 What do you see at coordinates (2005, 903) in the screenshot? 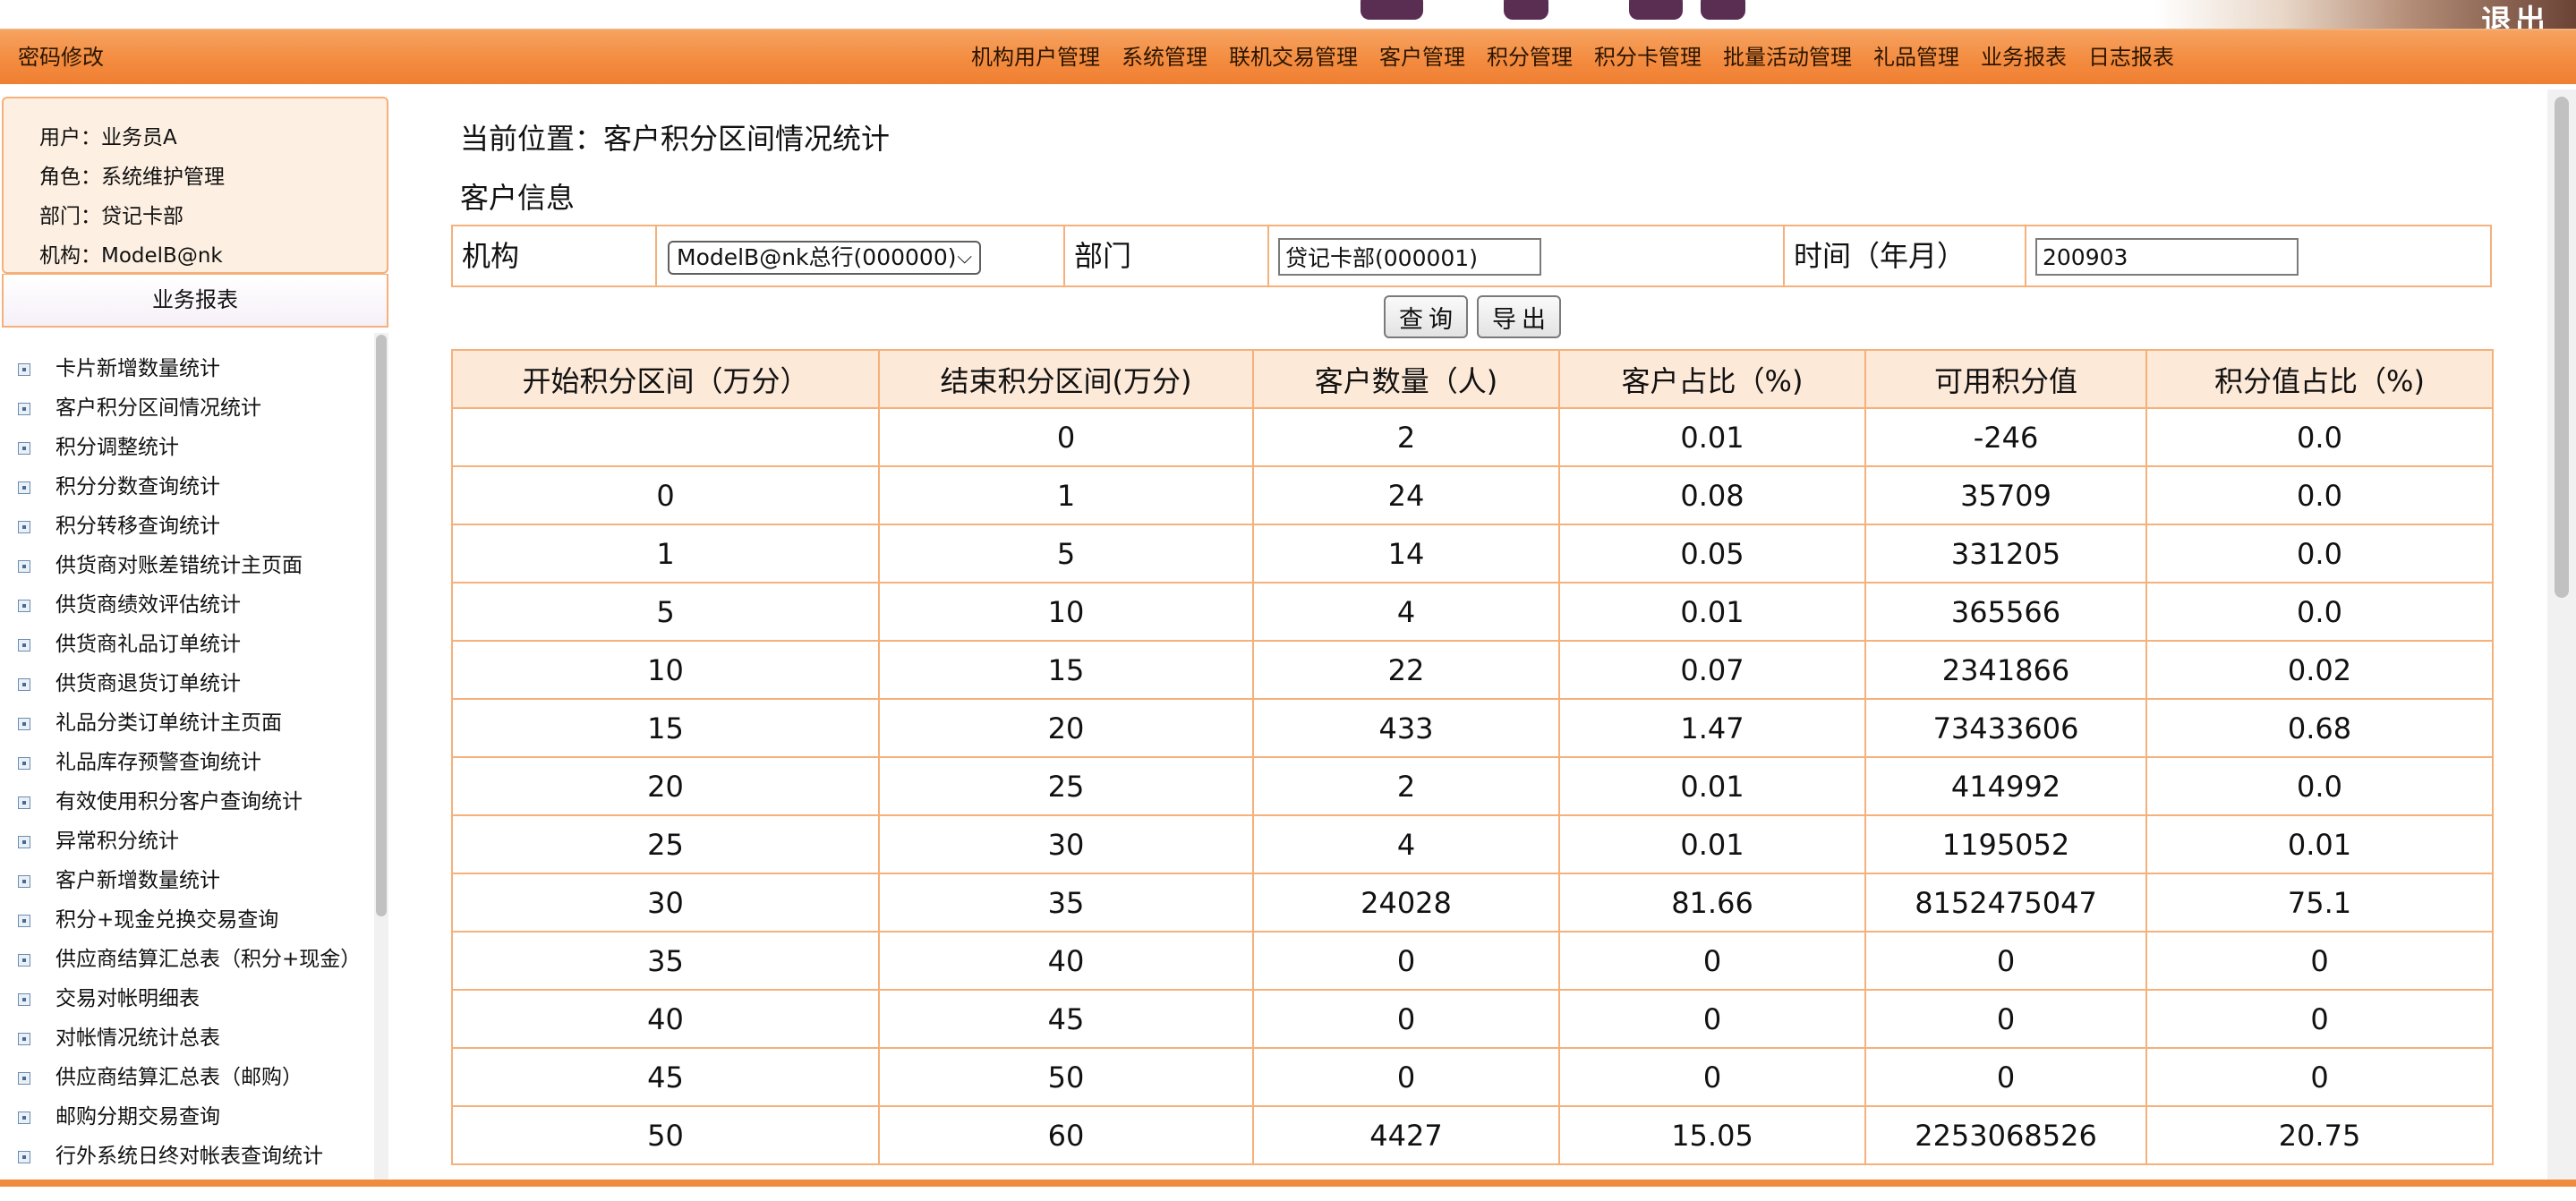
I see `table-cell: 8152475047` at bounding box center [2005, 903].